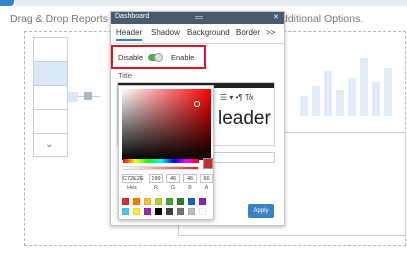 Image resolution: width=407 pixels, height=254 pixels. I want to click on placeholder-bar-chart, so click(351, 85).